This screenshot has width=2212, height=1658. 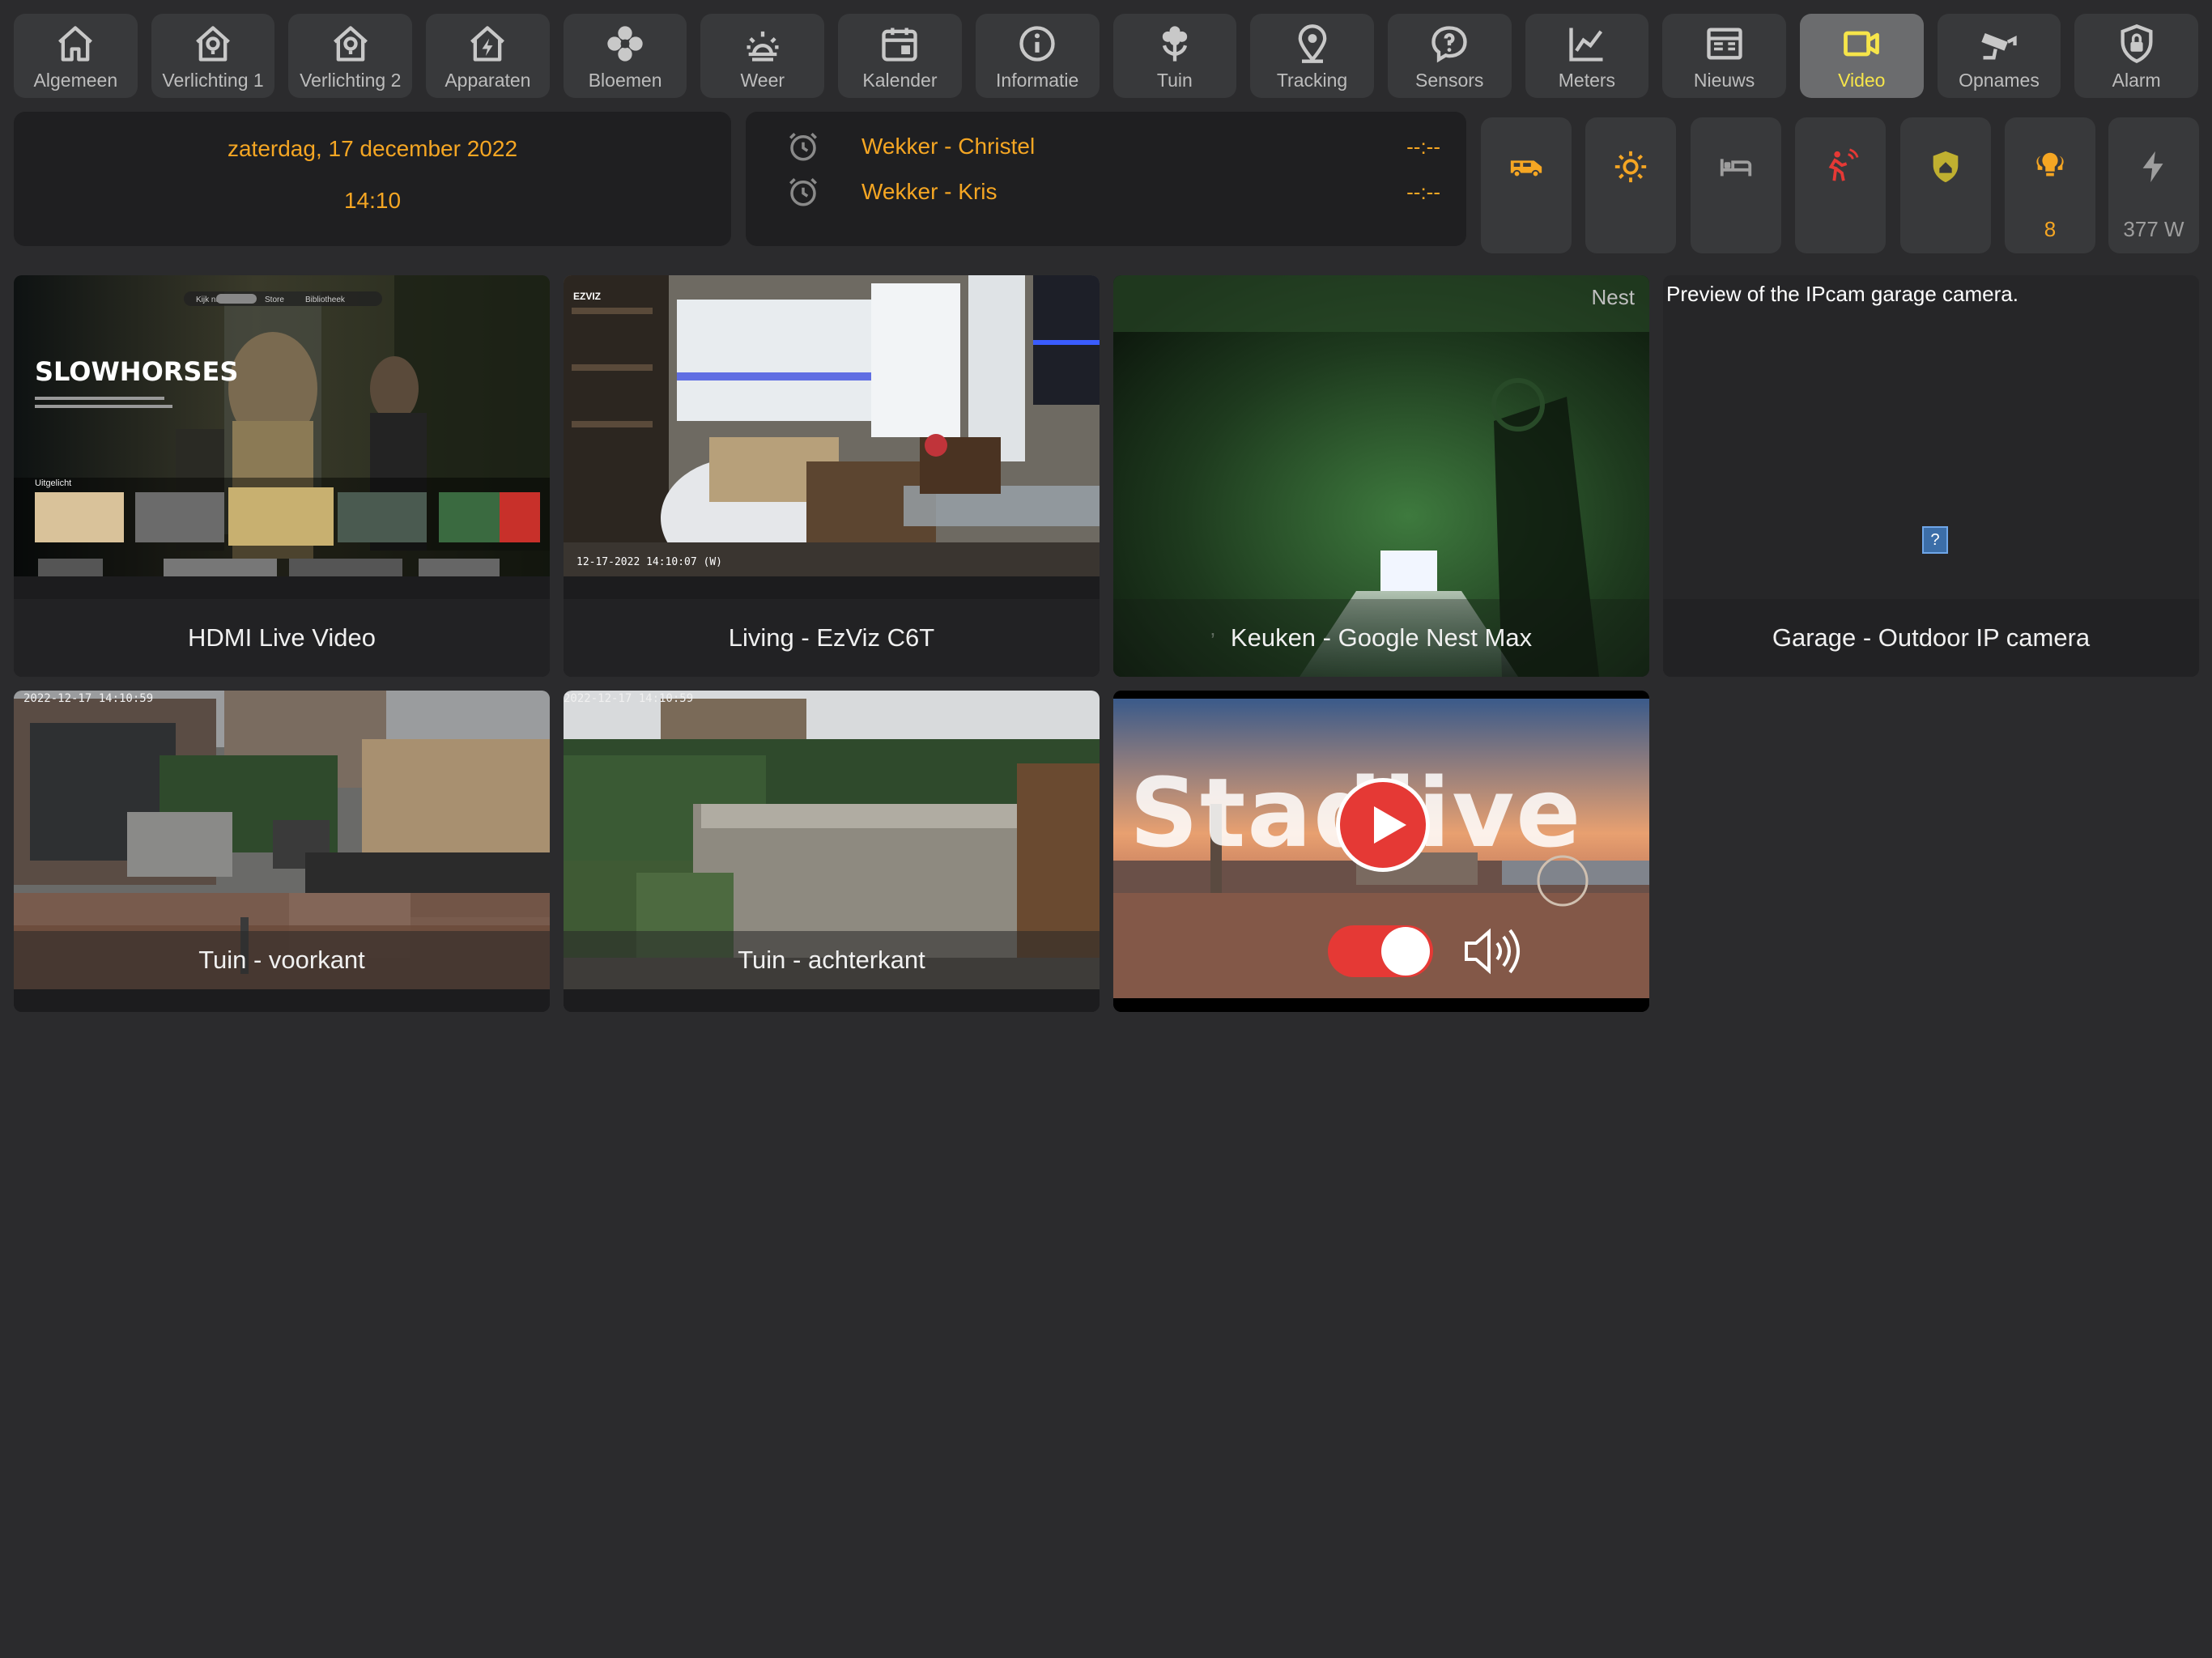 What do you see at coordinates (2153, 229) in the screenshot?
I see `status-value: 377 W` at bounding box center [2153, 229].